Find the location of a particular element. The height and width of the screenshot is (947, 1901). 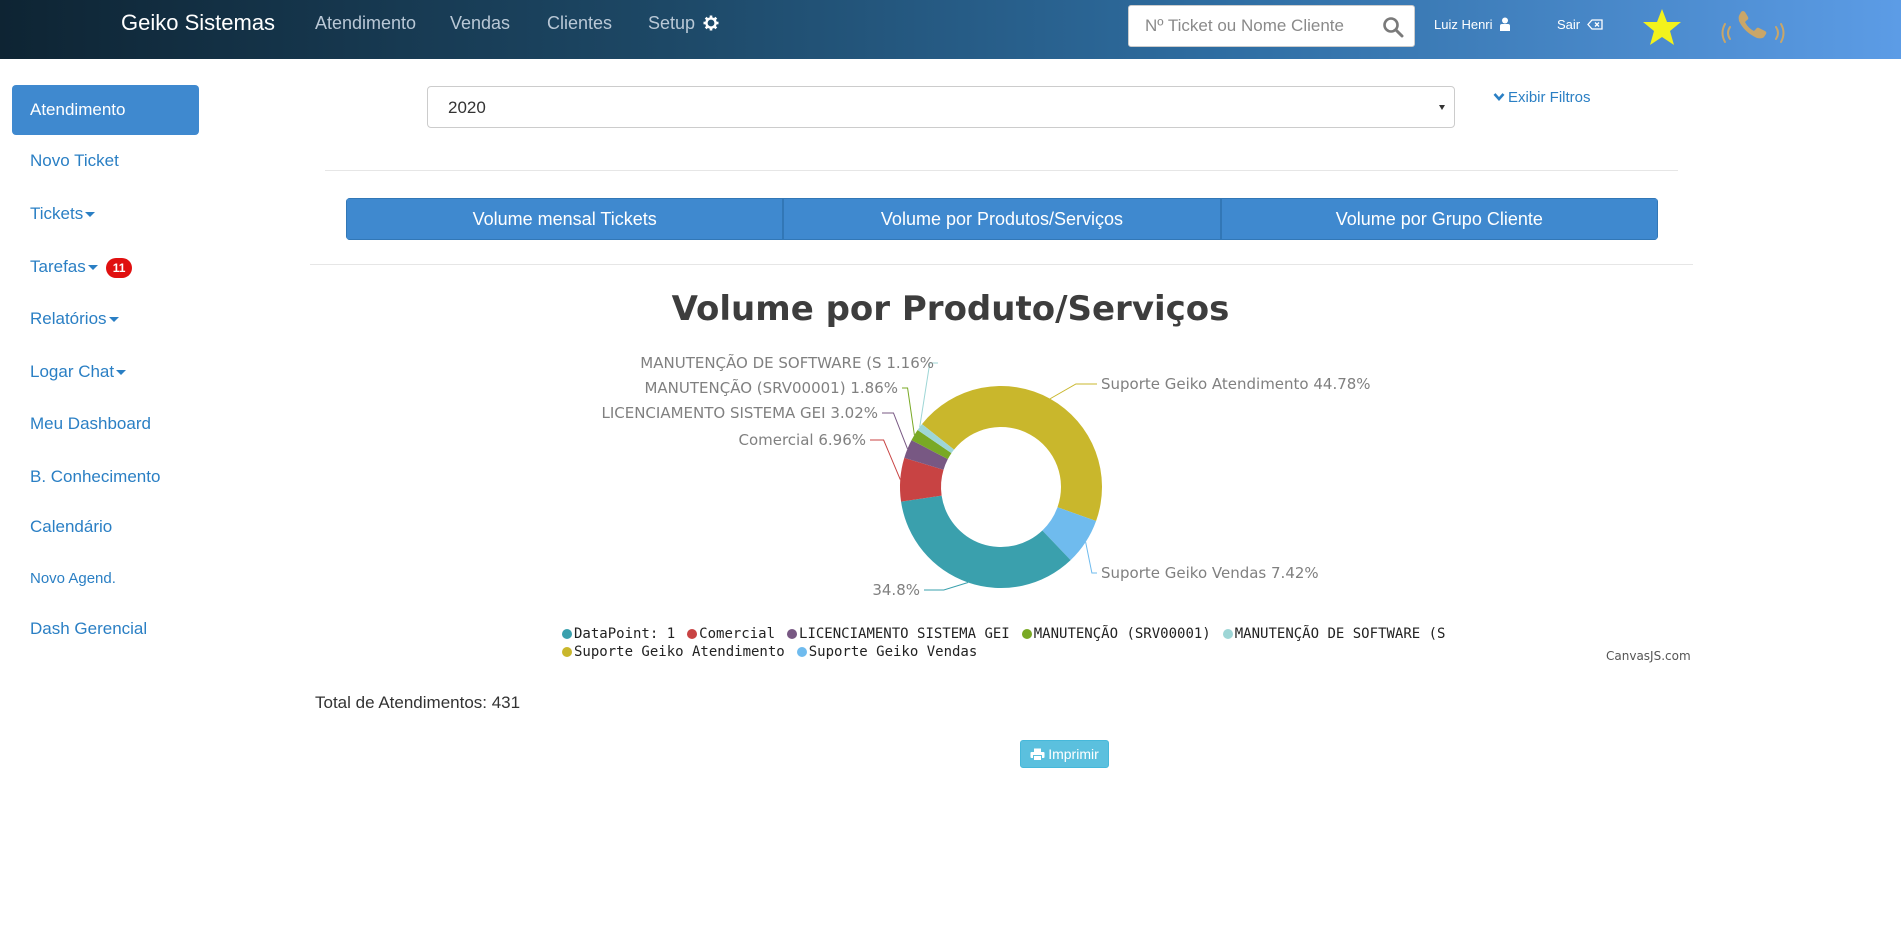

legend-label: DataPoint: 1 is located at coordinates (625, 634).